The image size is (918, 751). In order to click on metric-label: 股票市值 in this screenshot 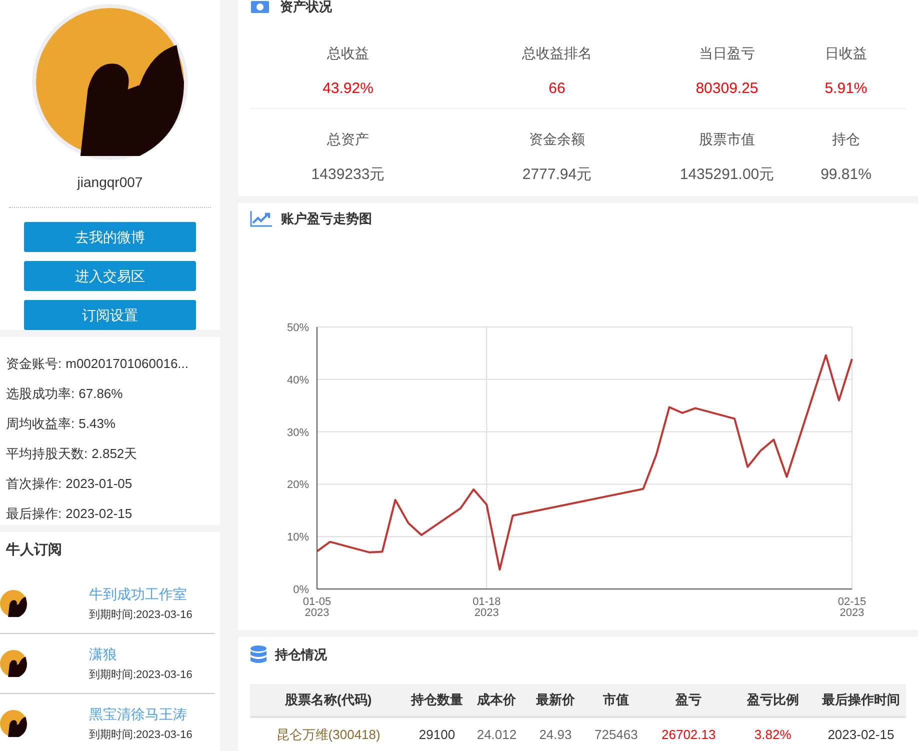, I will do `click(727, 139)`.